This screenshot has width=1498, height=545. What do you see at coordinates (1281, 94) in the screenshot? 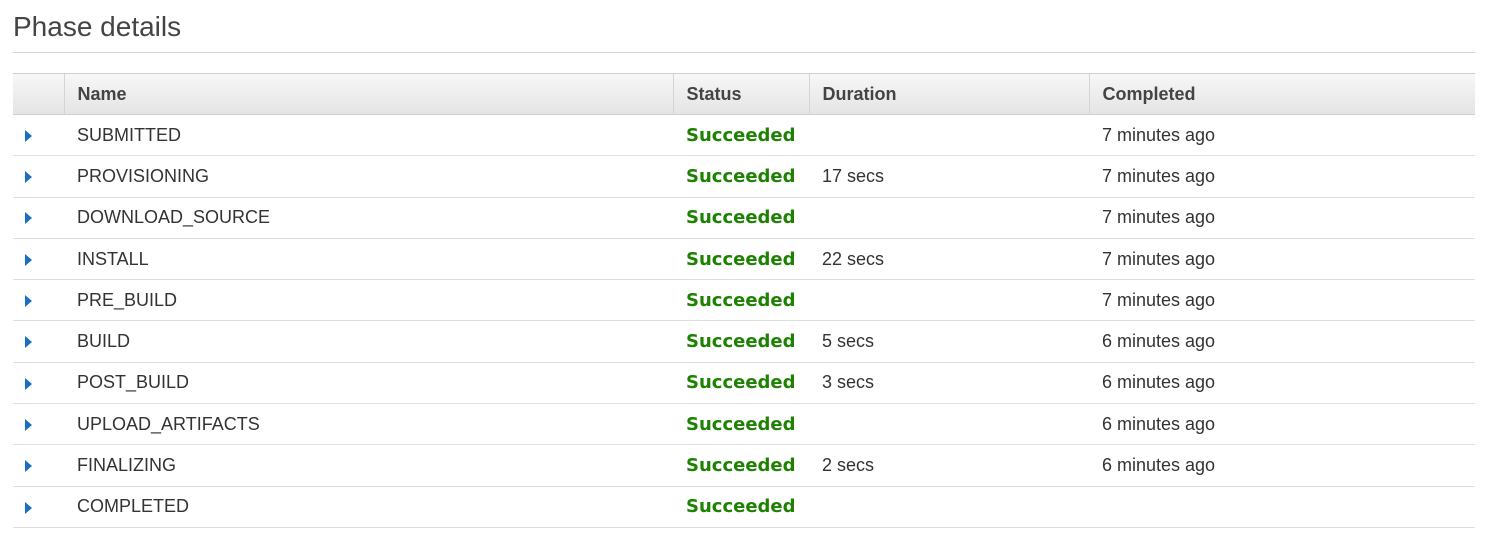
I see `column-header-completed: Completed` at bounding box center [1281, 94].